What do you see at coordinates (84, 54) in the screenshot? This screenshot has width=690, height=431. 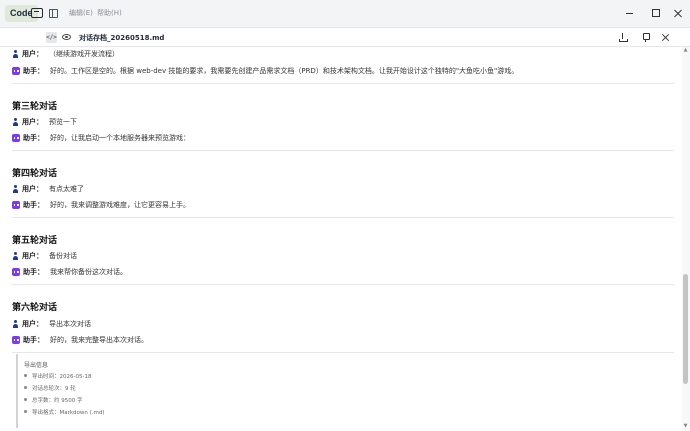 I see `user-message-text: （继续游戏开发流程）` at bounding box center [84, 54].